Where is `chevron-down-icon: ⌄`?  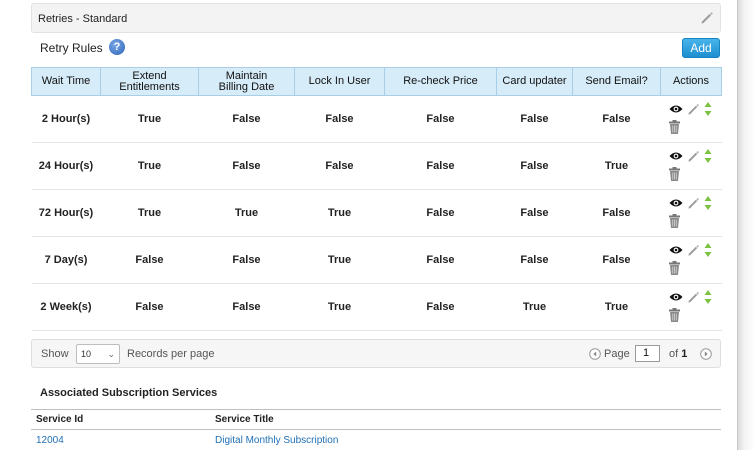
chevron-down-icon: ⌄ is located at coordinates (111, 354).